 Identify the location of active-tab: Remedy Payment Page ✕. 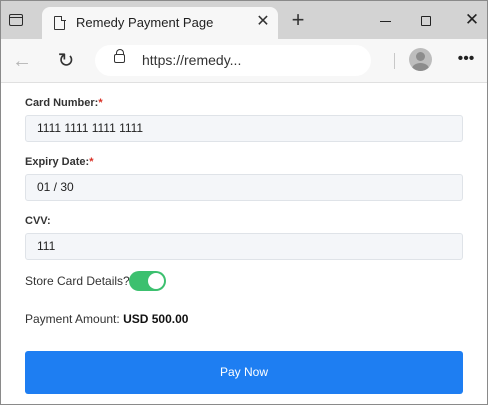
(160, 23).